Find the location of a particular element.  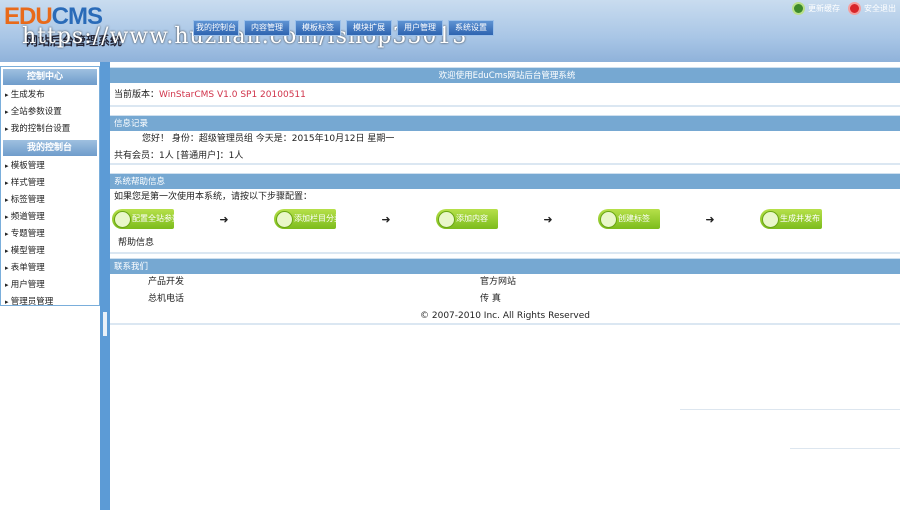

sidebar-item: 生成发布 is located at coordinates (50, 95).